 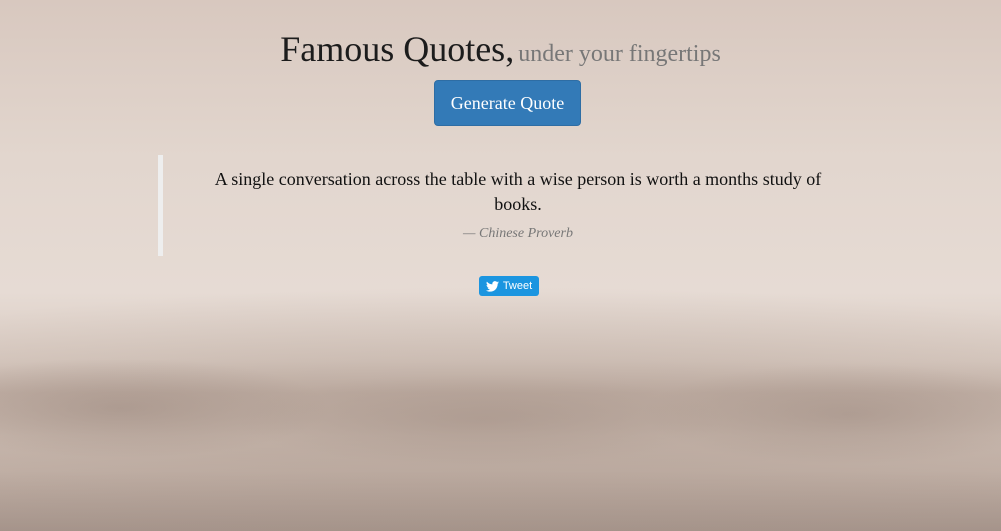 I want to click on page-subtitle: under your fingertips, so click(x=619, y=54).